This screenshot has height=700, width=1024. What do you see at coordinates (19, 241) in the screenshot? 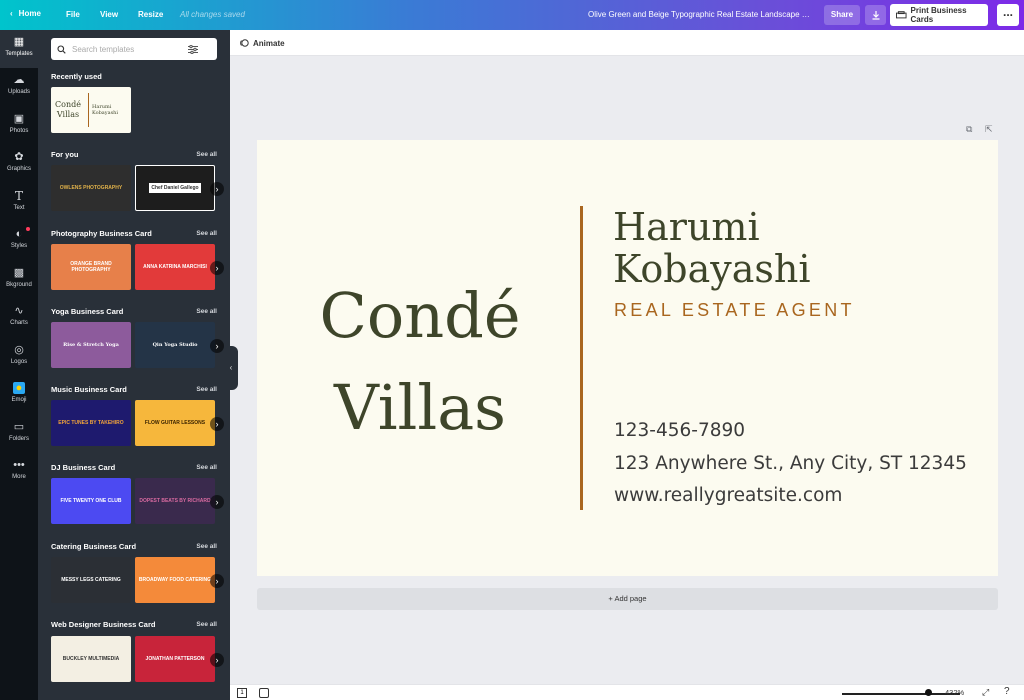
I see `rail-item-styles: ◐ Styles` at bounding box center [19, 241].